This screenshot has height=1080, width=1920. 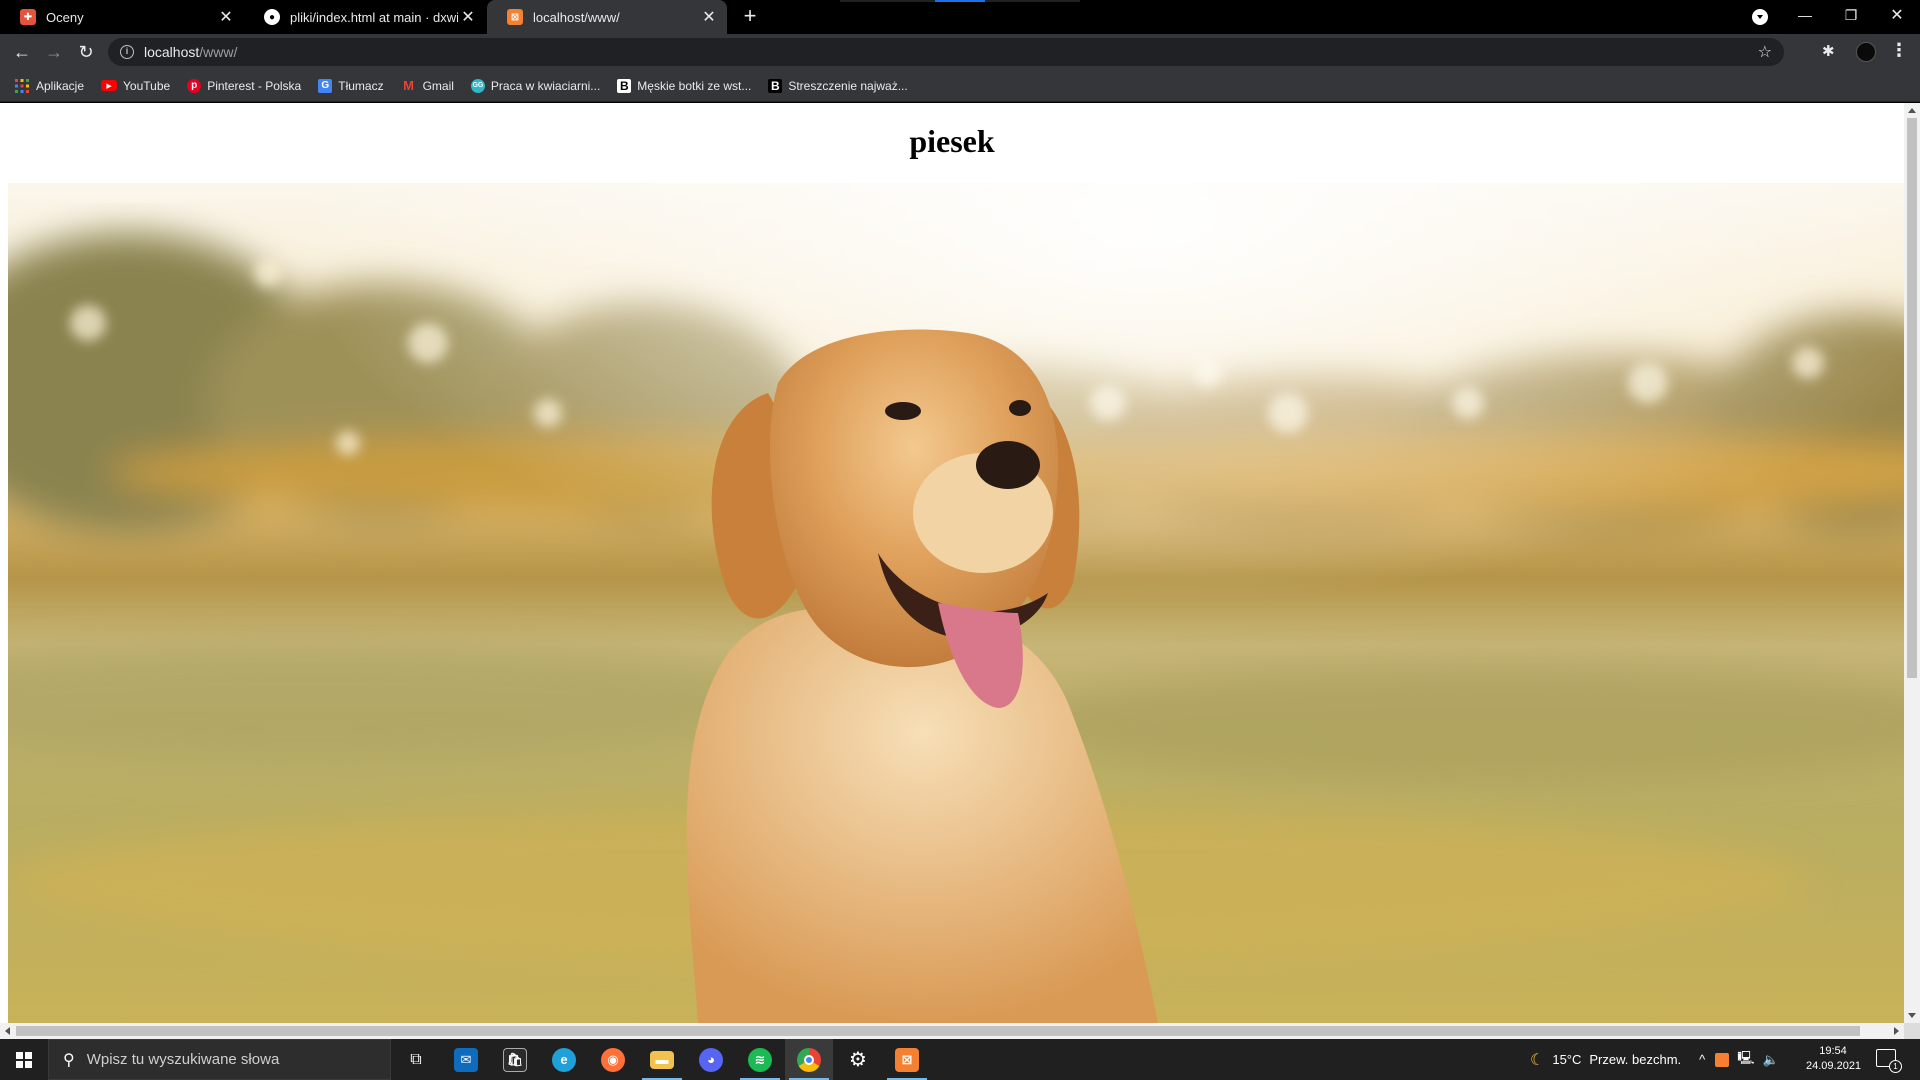 What do you see at coordinates (1805, 15) in the screenshot?
I see `minimize-button: —` at bounding box center [1805, 15].